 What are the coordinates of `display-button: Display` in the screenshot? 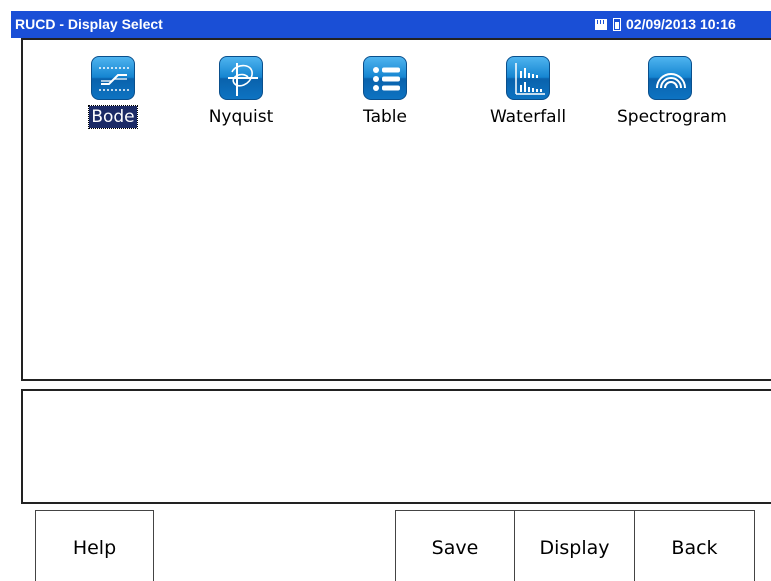 It's located at (574, 545).